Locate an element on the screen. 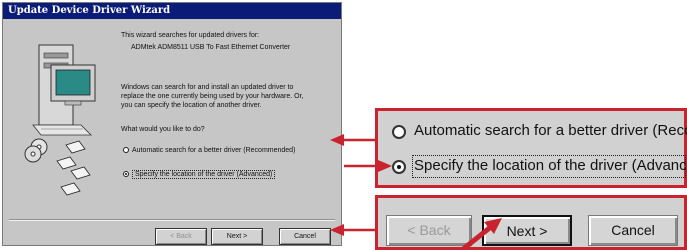 This screenshot has width=687, height=250. next-button: Next > is located at coordinates (237, 236).